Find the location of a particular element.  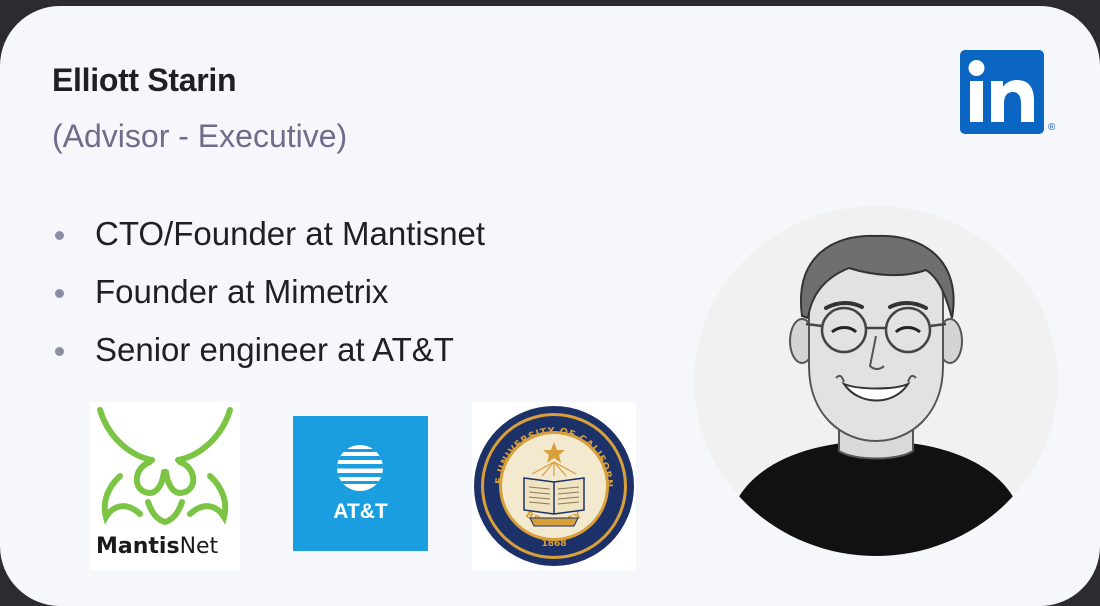

university-seal-icon: THE UNIVERSITY OF CALIFORNIA BERKELEY is located at coordinates (551, 480).